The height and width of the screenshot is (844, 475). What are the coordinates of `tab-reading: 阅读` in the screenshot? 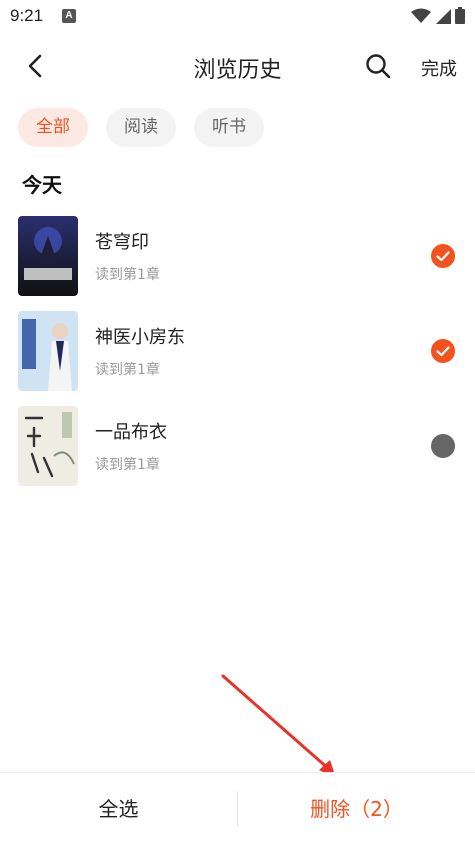 It's located at (141, 127).